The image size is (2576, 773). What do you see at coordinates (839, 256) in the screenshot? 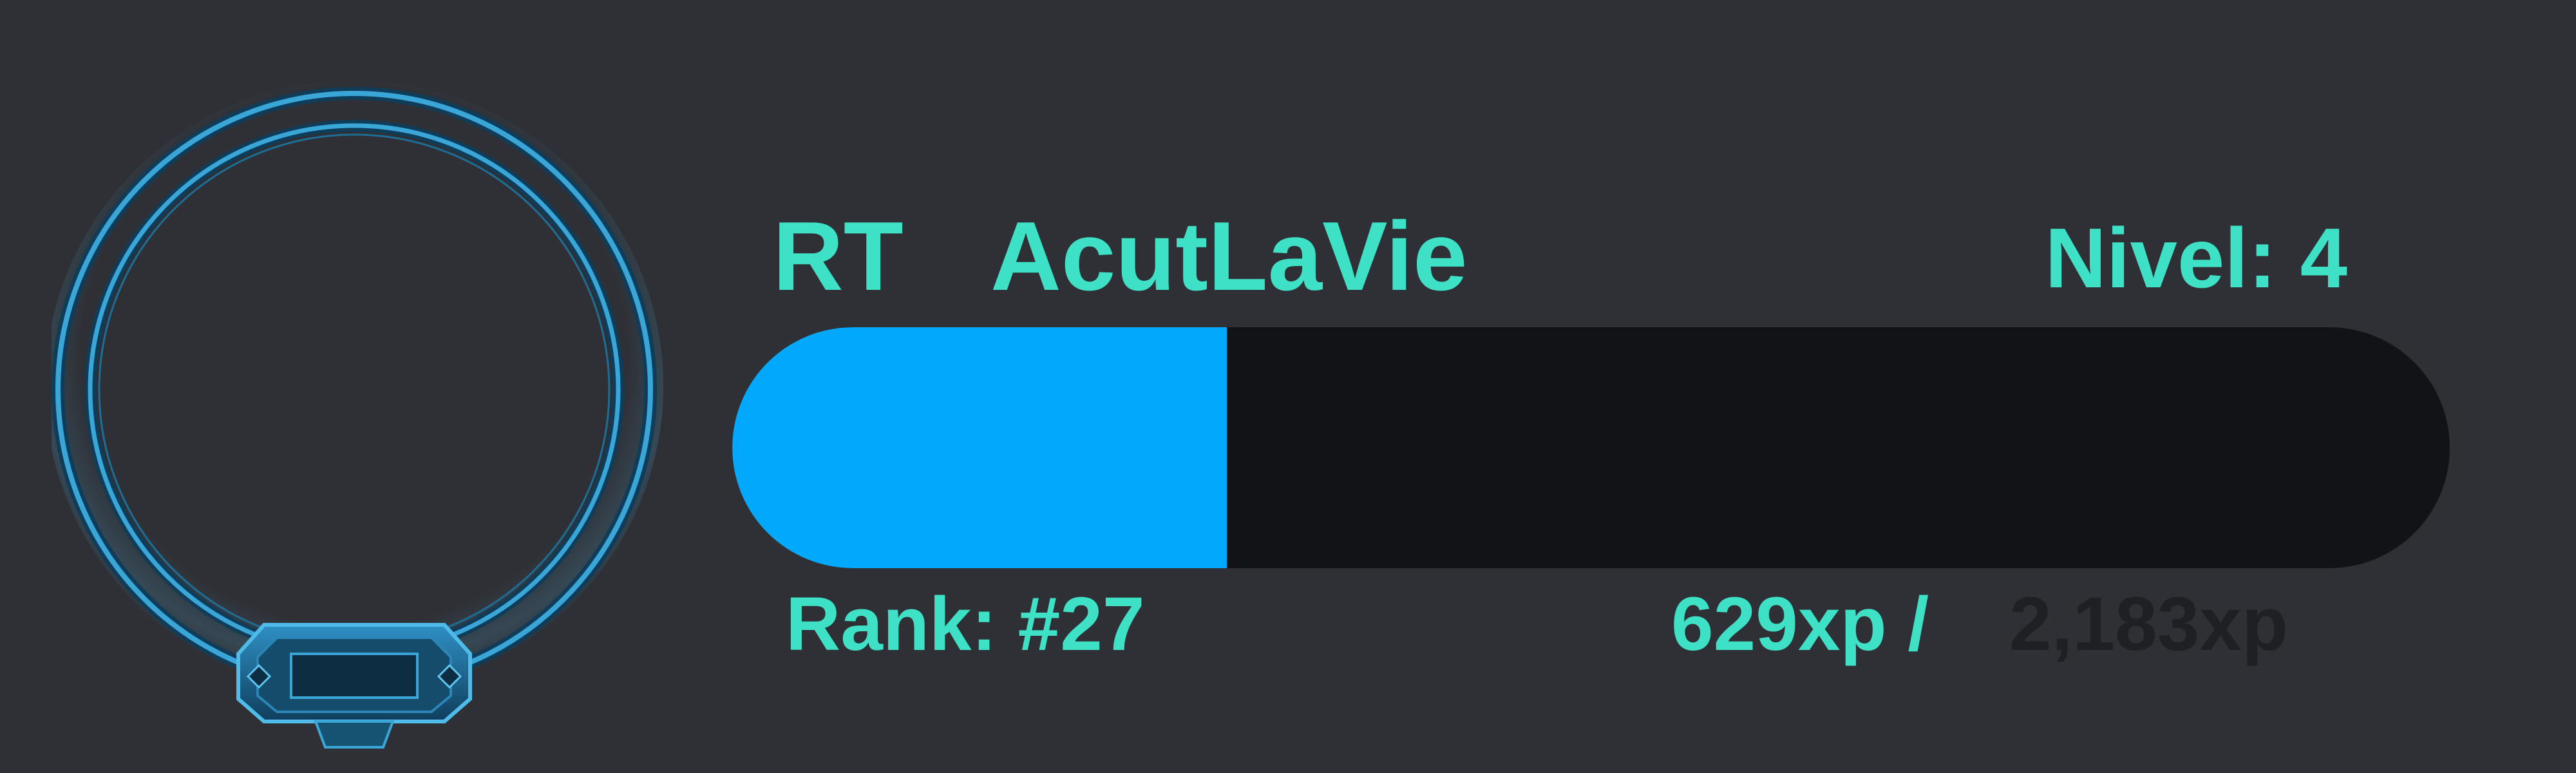
I see `name-prefix: RT` at bounding box center [839, 256].